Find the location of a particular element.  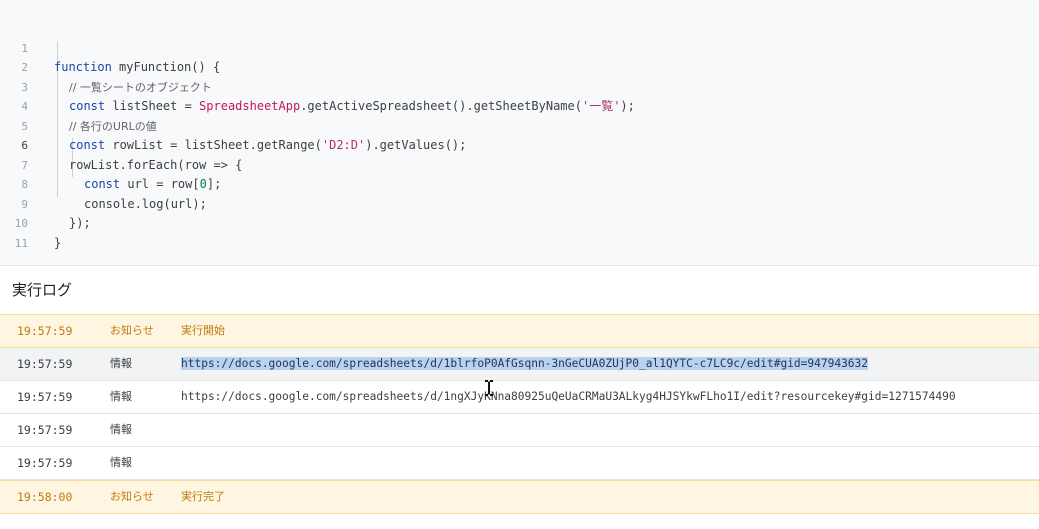

code-text: } is located at coordinates (58, 242).